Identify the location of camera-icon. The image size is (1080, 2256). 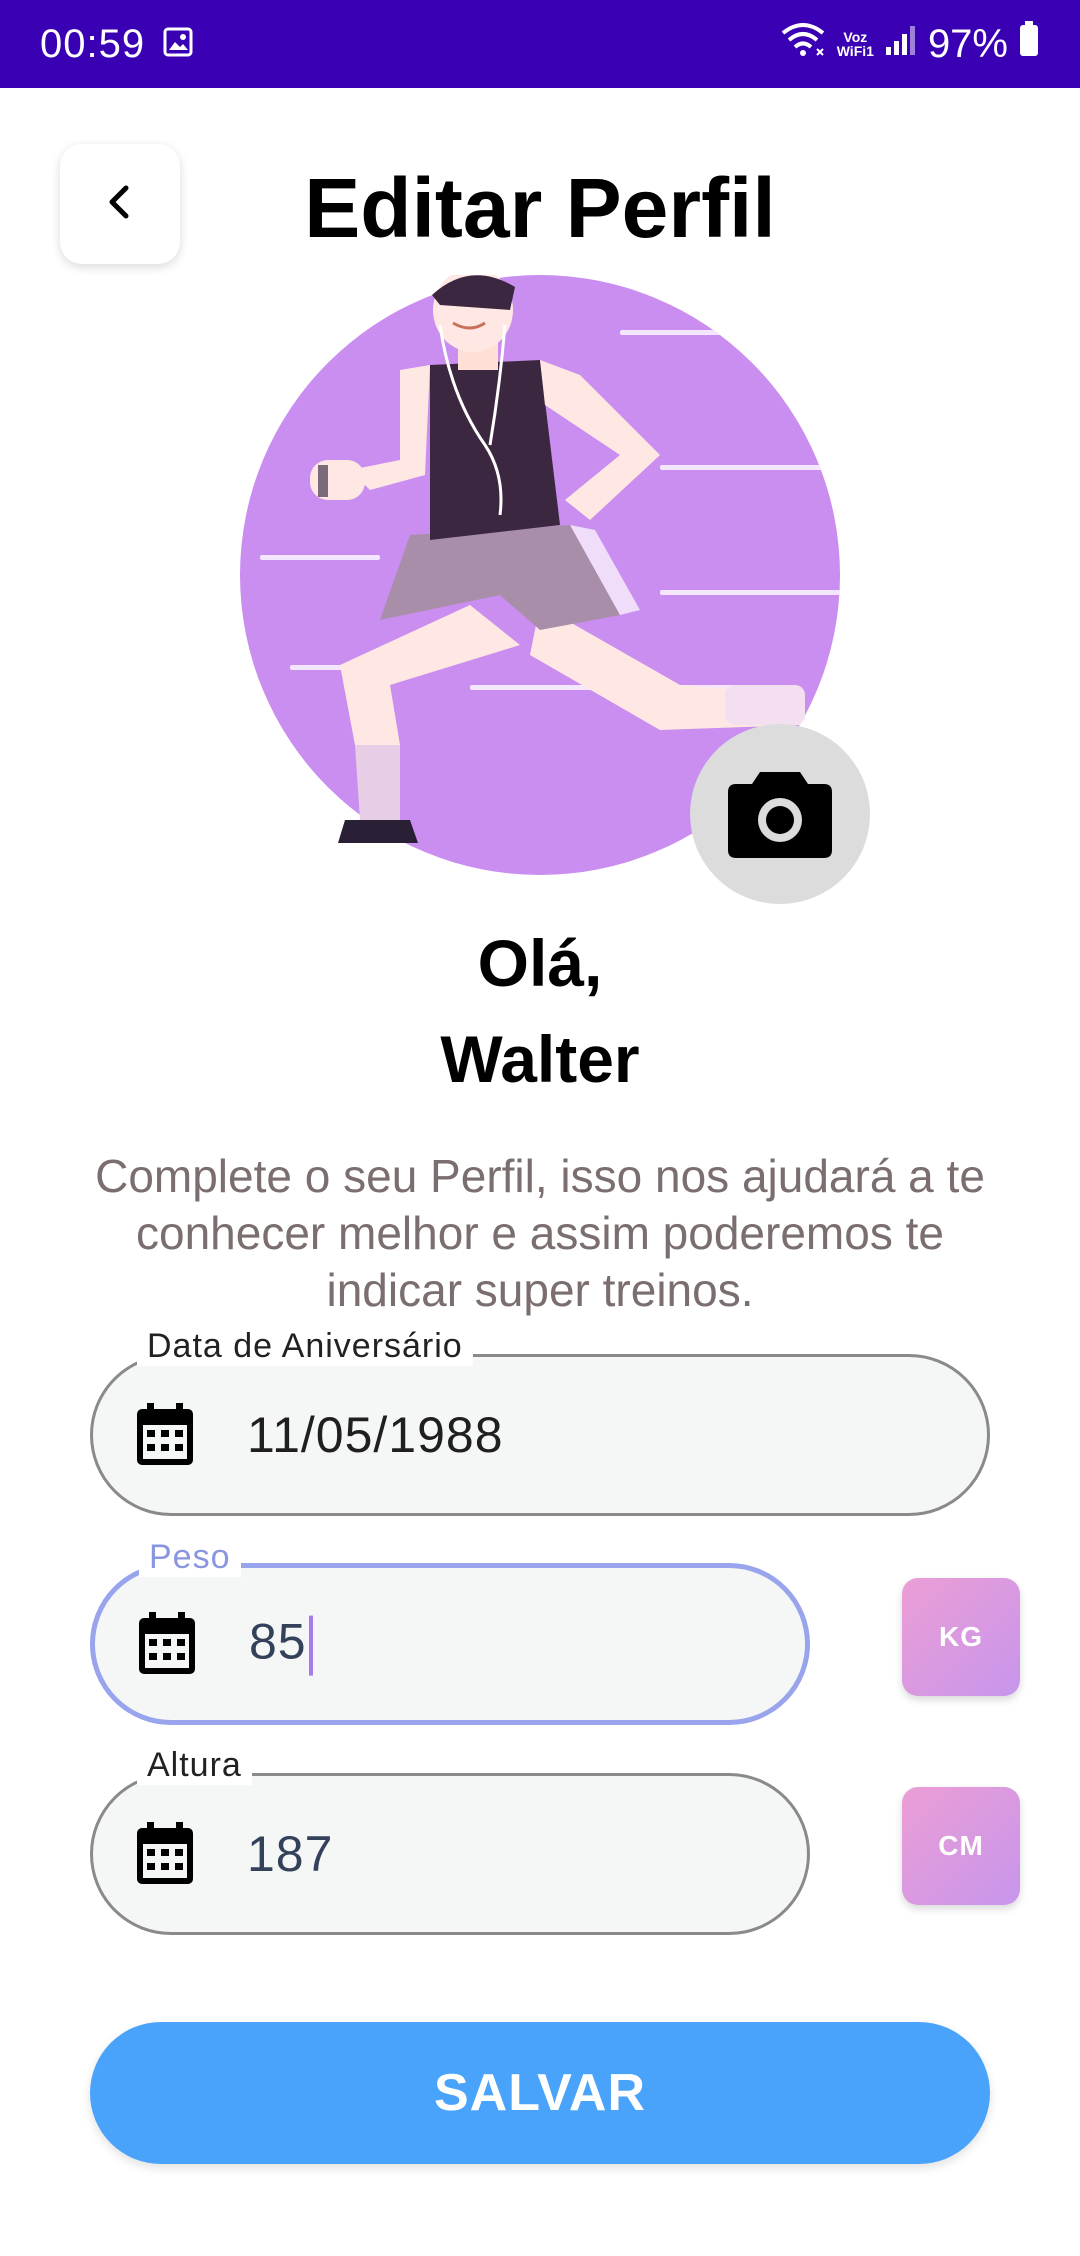
(780, 814).